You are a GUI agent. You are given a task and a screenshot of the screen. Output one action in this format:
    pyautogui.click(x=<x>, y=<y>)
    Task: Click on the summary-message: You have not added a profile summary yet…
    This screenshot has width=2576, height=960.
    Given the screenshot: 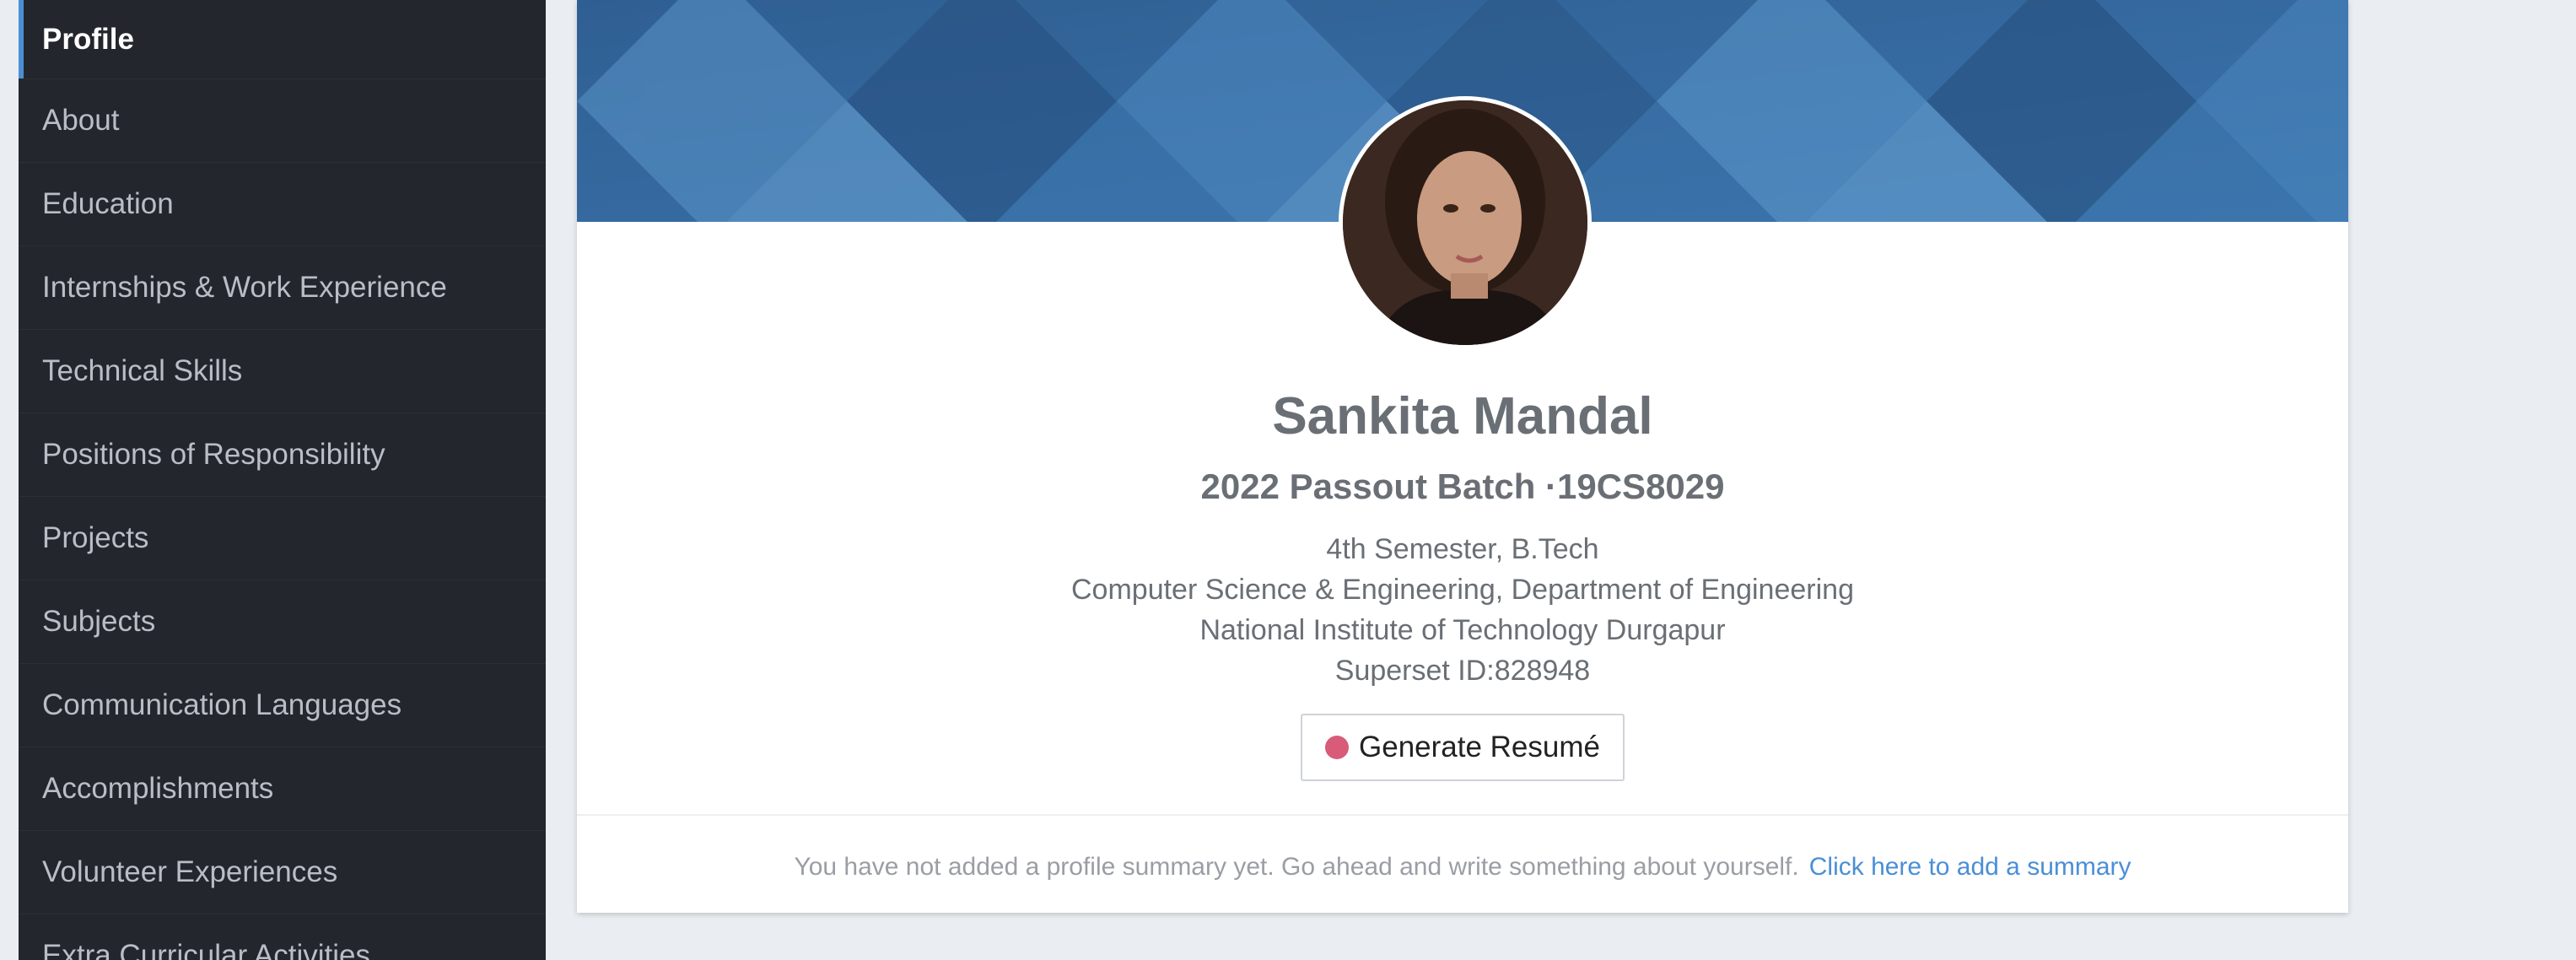 What is the action you would take?
    pyautogui.click(x=1296, y=867)
    